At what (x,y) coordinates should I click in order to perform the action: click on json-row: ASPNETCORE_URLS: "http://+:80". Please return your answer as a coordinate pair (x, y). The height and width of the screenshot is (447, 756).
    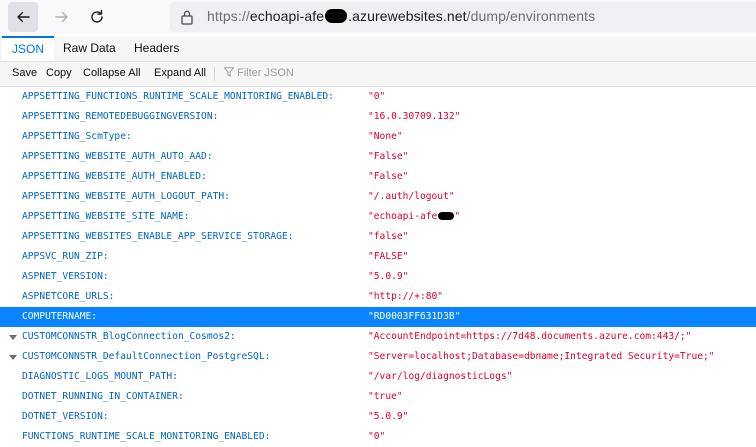
    Looking at the image, I should click on (378, 297).